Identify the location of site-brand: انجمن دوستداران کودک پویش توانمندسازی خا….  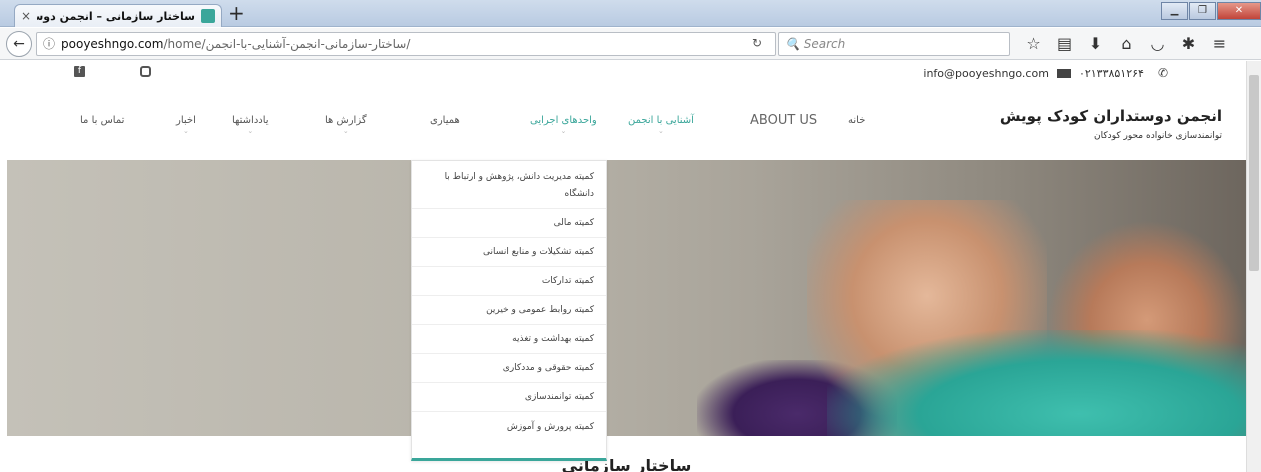
(1111, 124).